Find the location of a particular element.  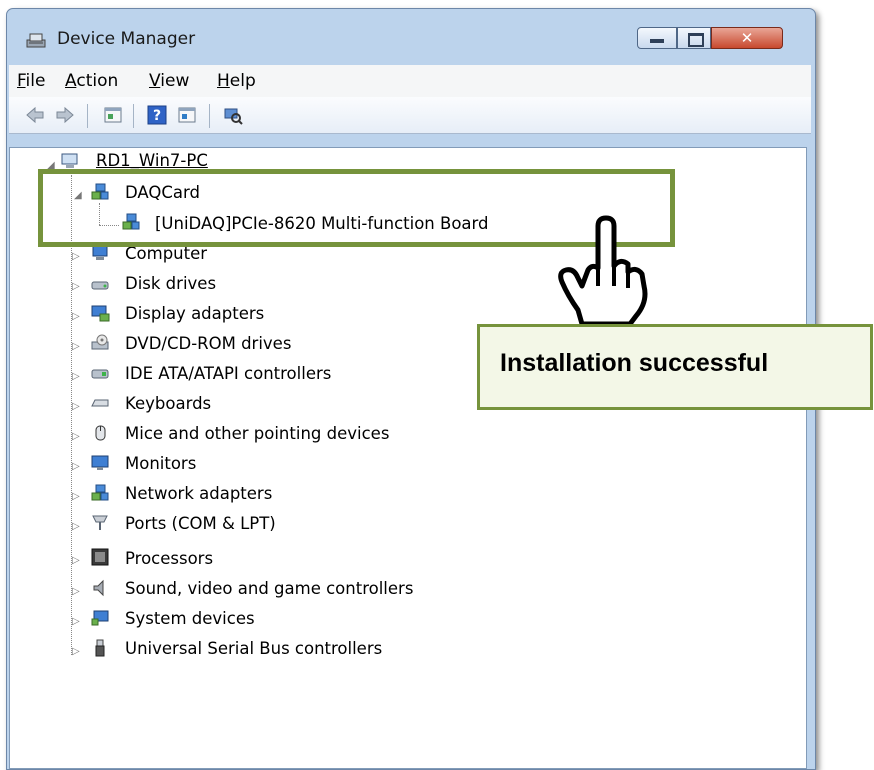

help-icon: ? is located at coordinates (157, 115).